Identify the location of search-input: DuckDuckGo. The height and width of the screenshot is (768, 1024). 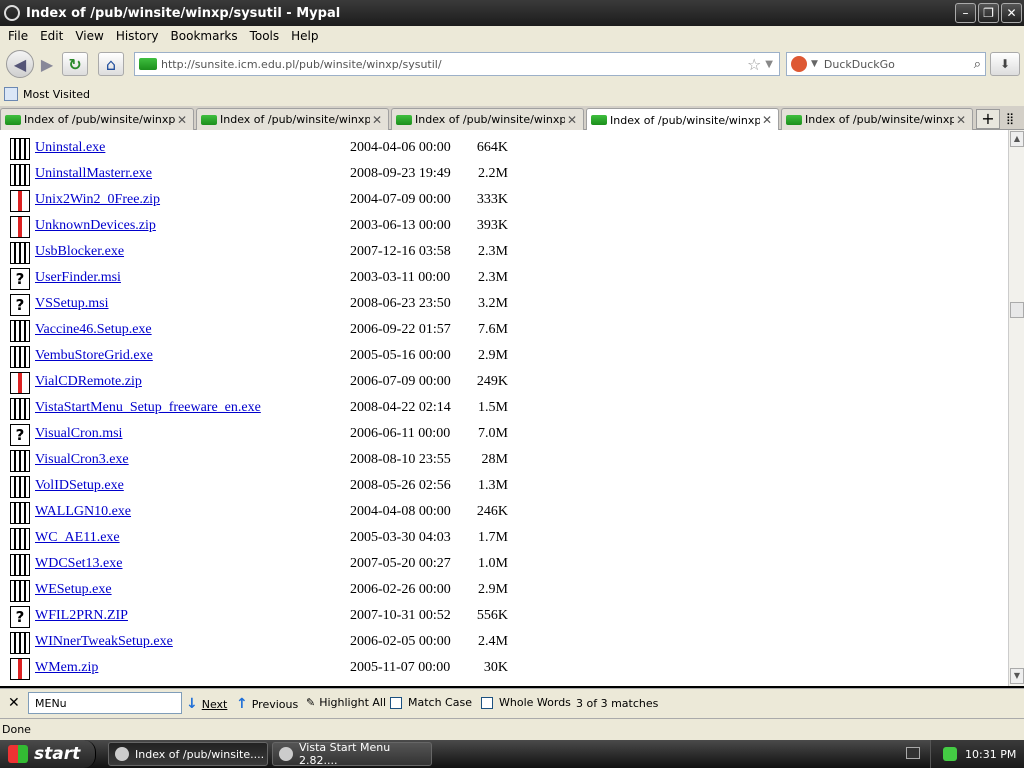
(899, 64).